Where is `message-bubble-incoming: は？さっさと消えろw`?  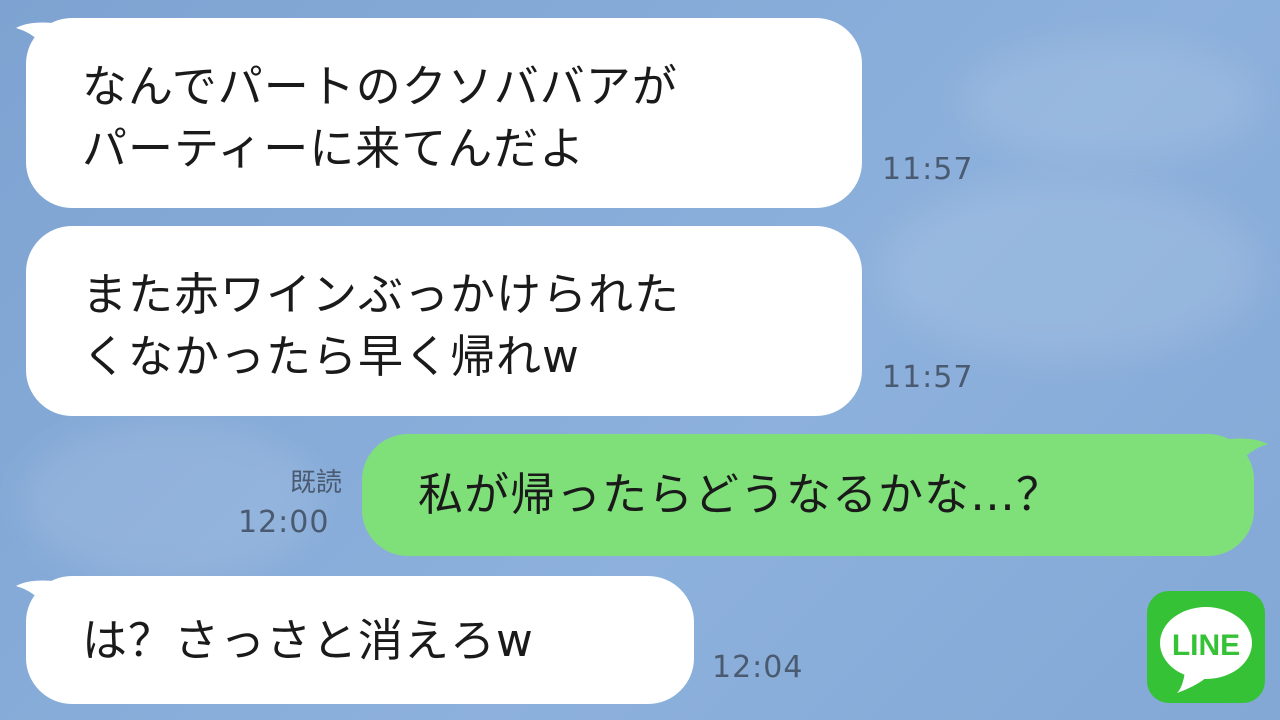 message-bubble-incoming: は？さっさと消えろw is located at coordinates (360, 640).